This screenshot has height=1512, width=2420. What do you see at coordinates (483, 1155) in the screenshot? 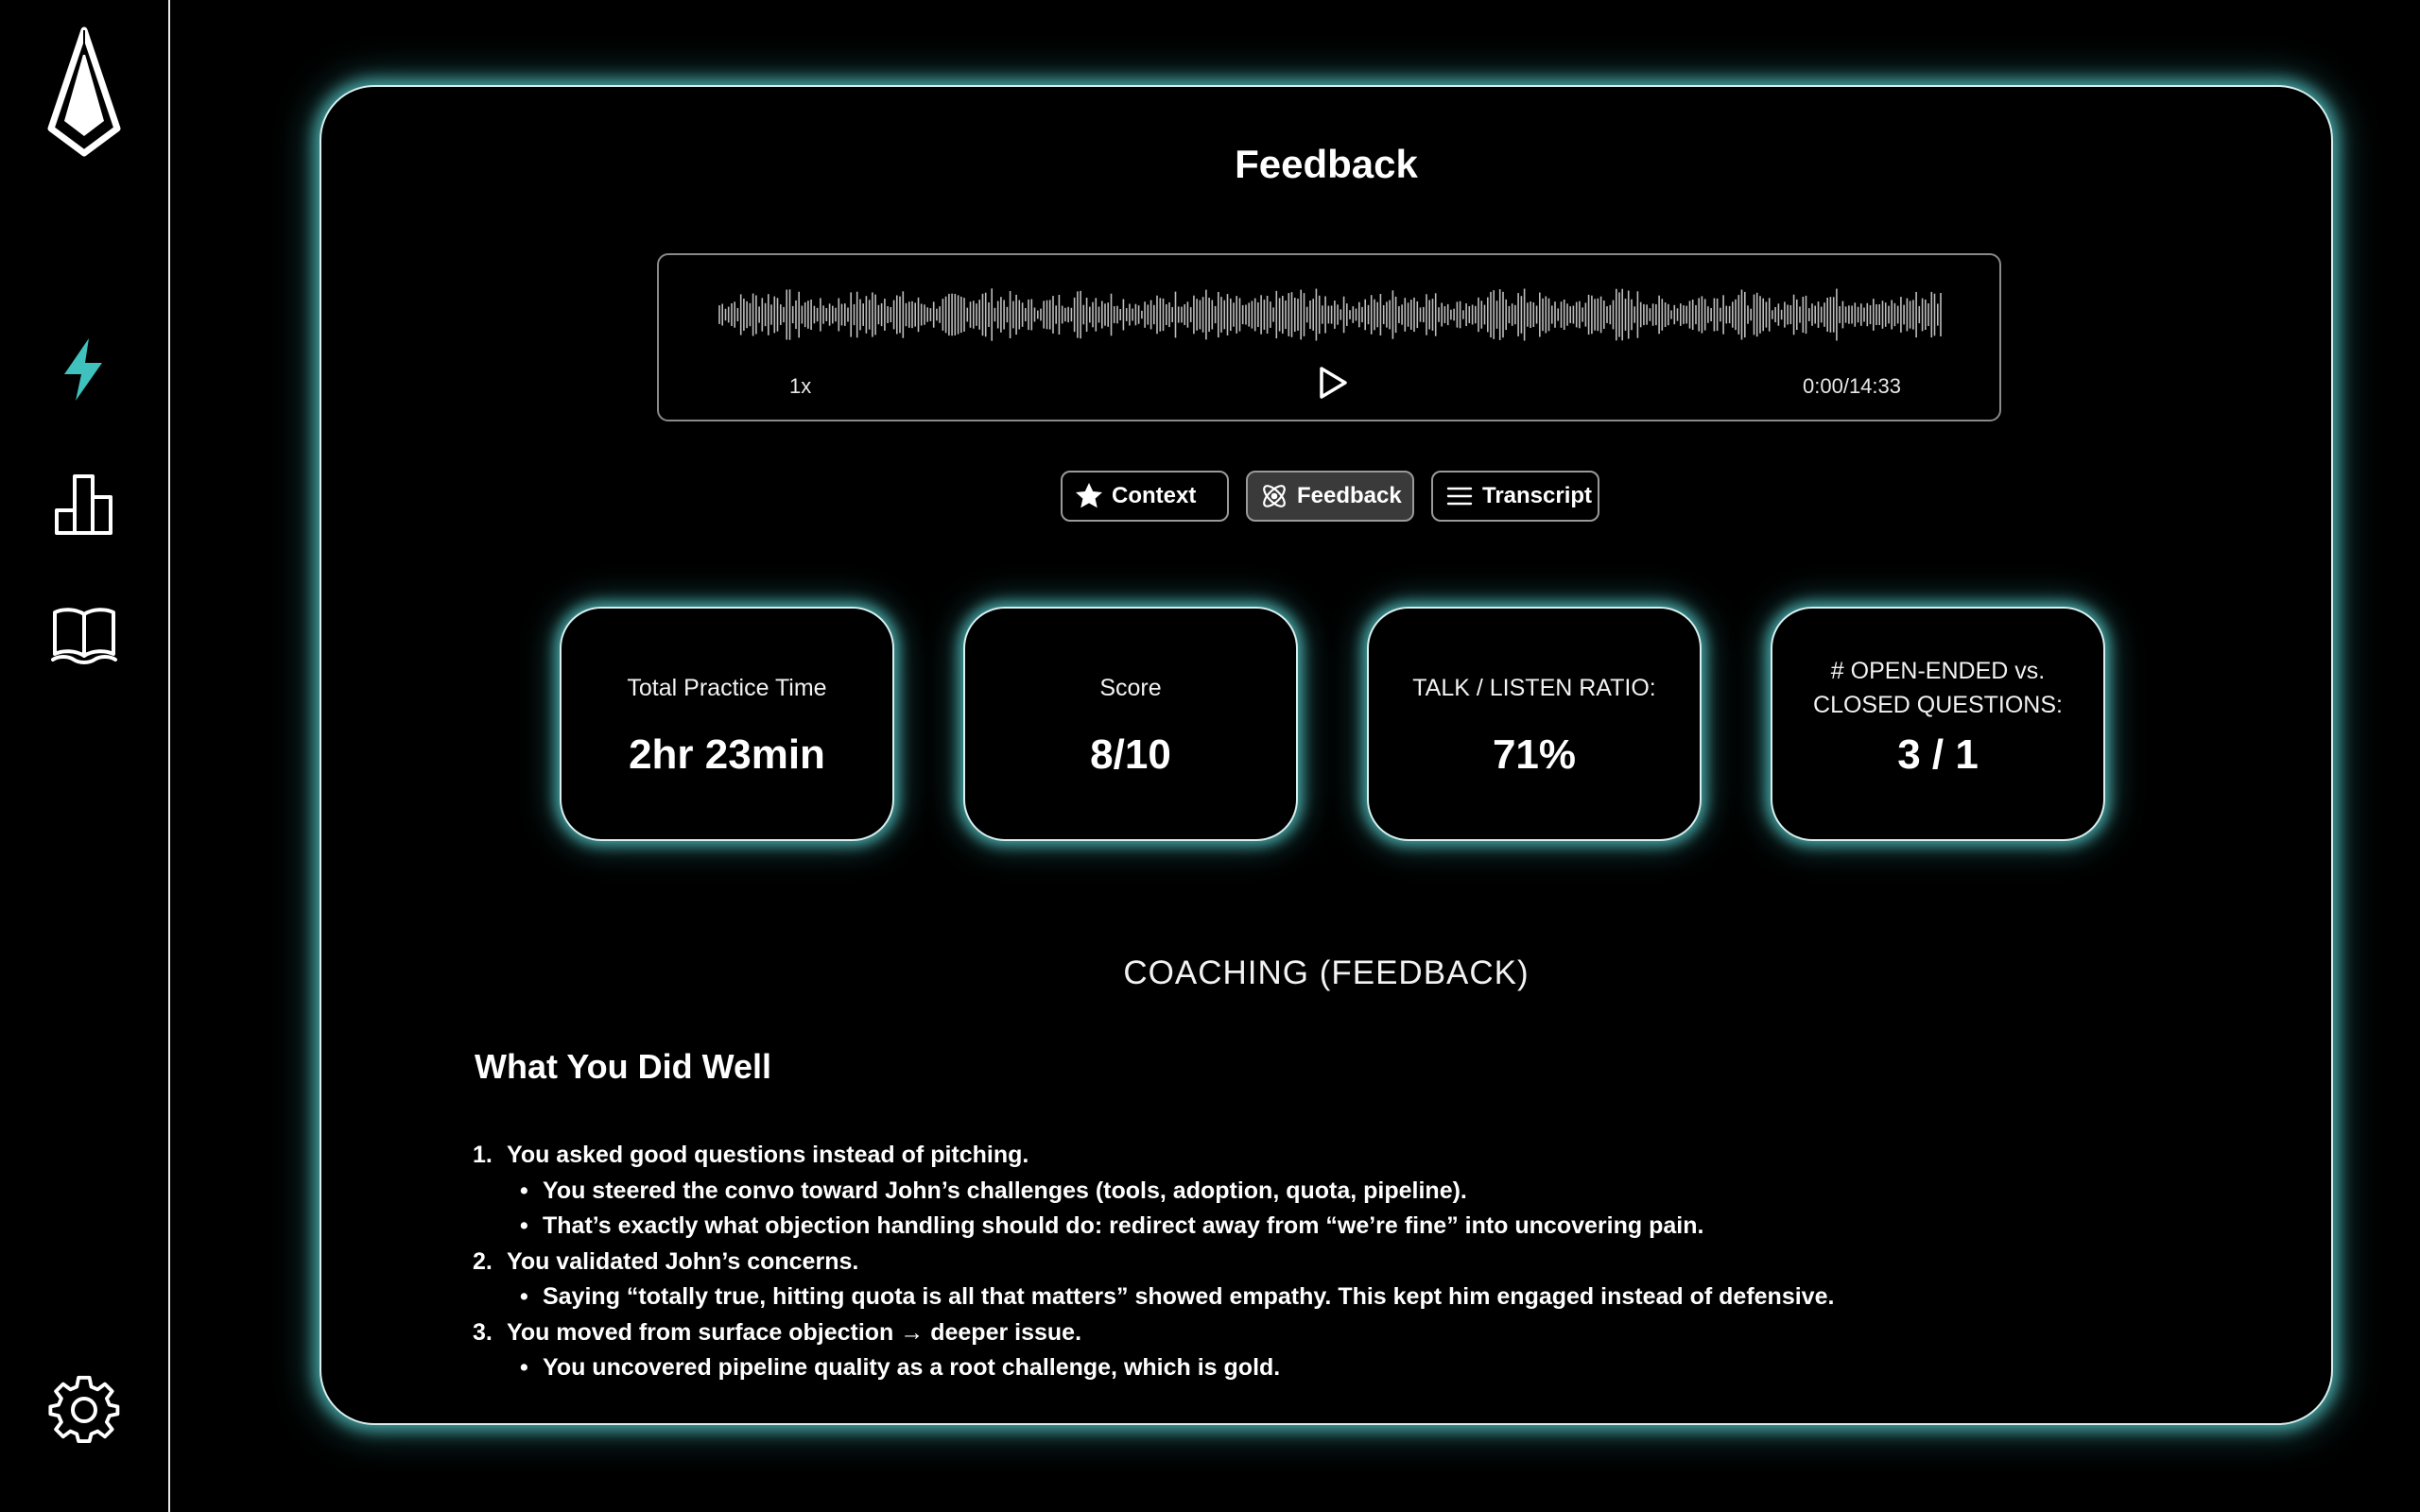
I see `feedback-point-number: 1.` at bounding box center [483, 1155].